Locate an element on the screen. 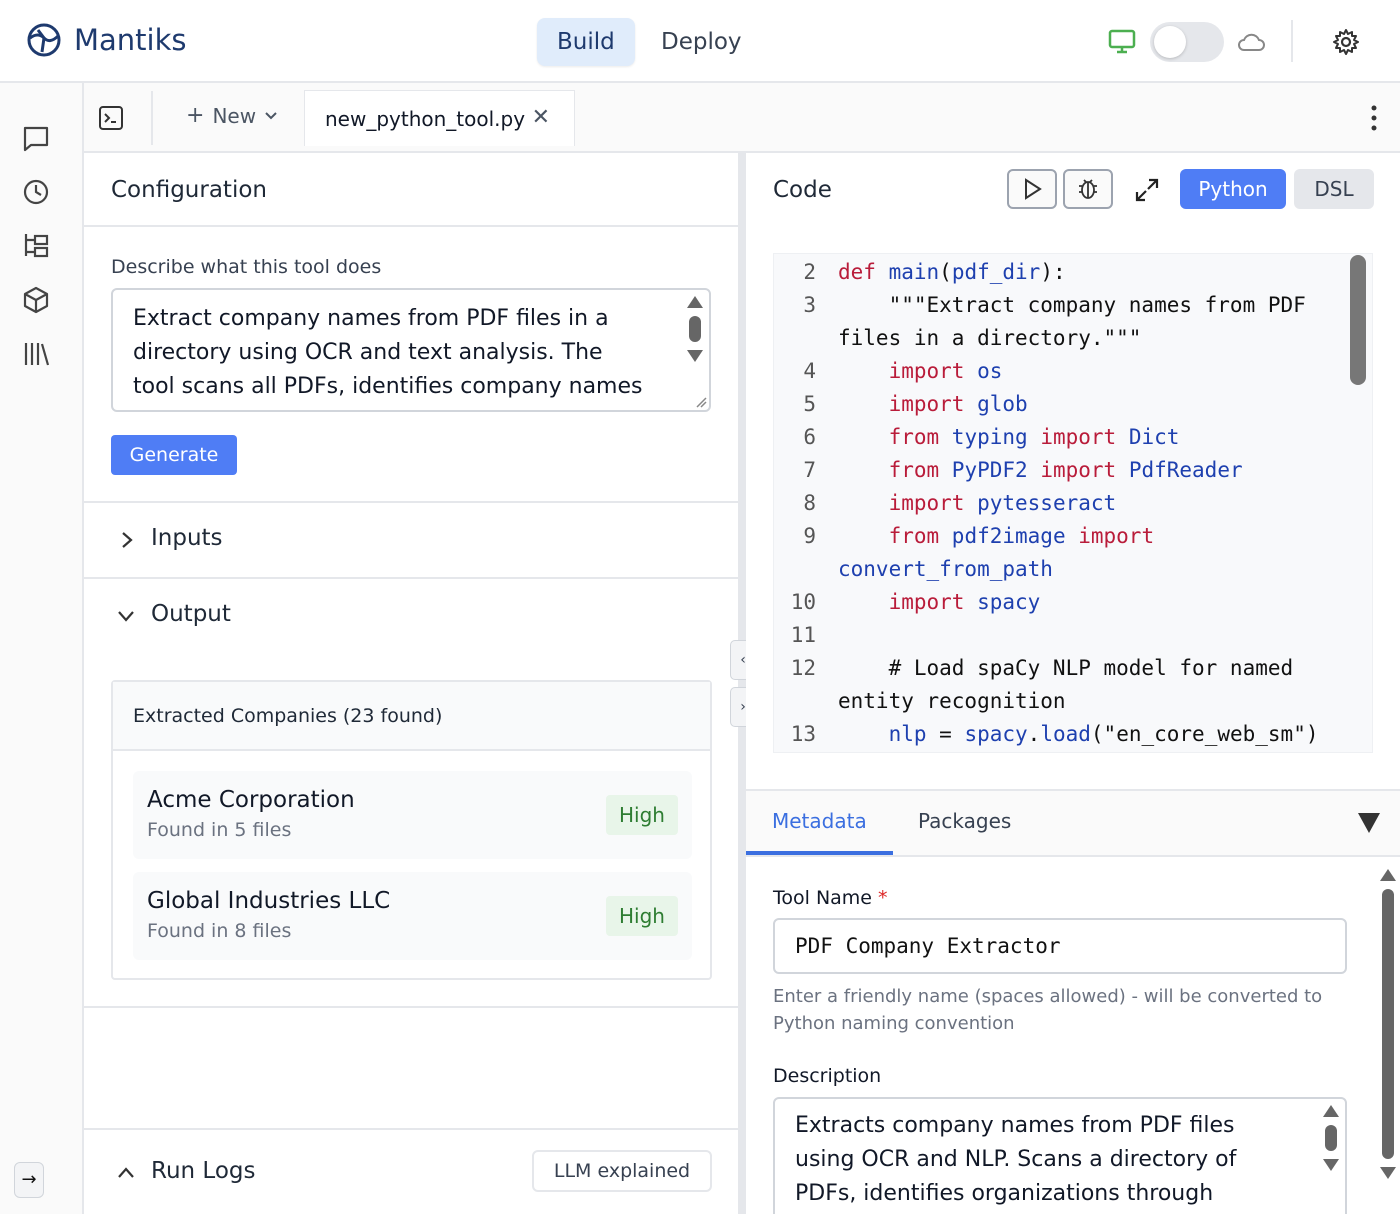 This screenshot has width=1400, height=1214. header-divider is located at coordinates (1292, 41).